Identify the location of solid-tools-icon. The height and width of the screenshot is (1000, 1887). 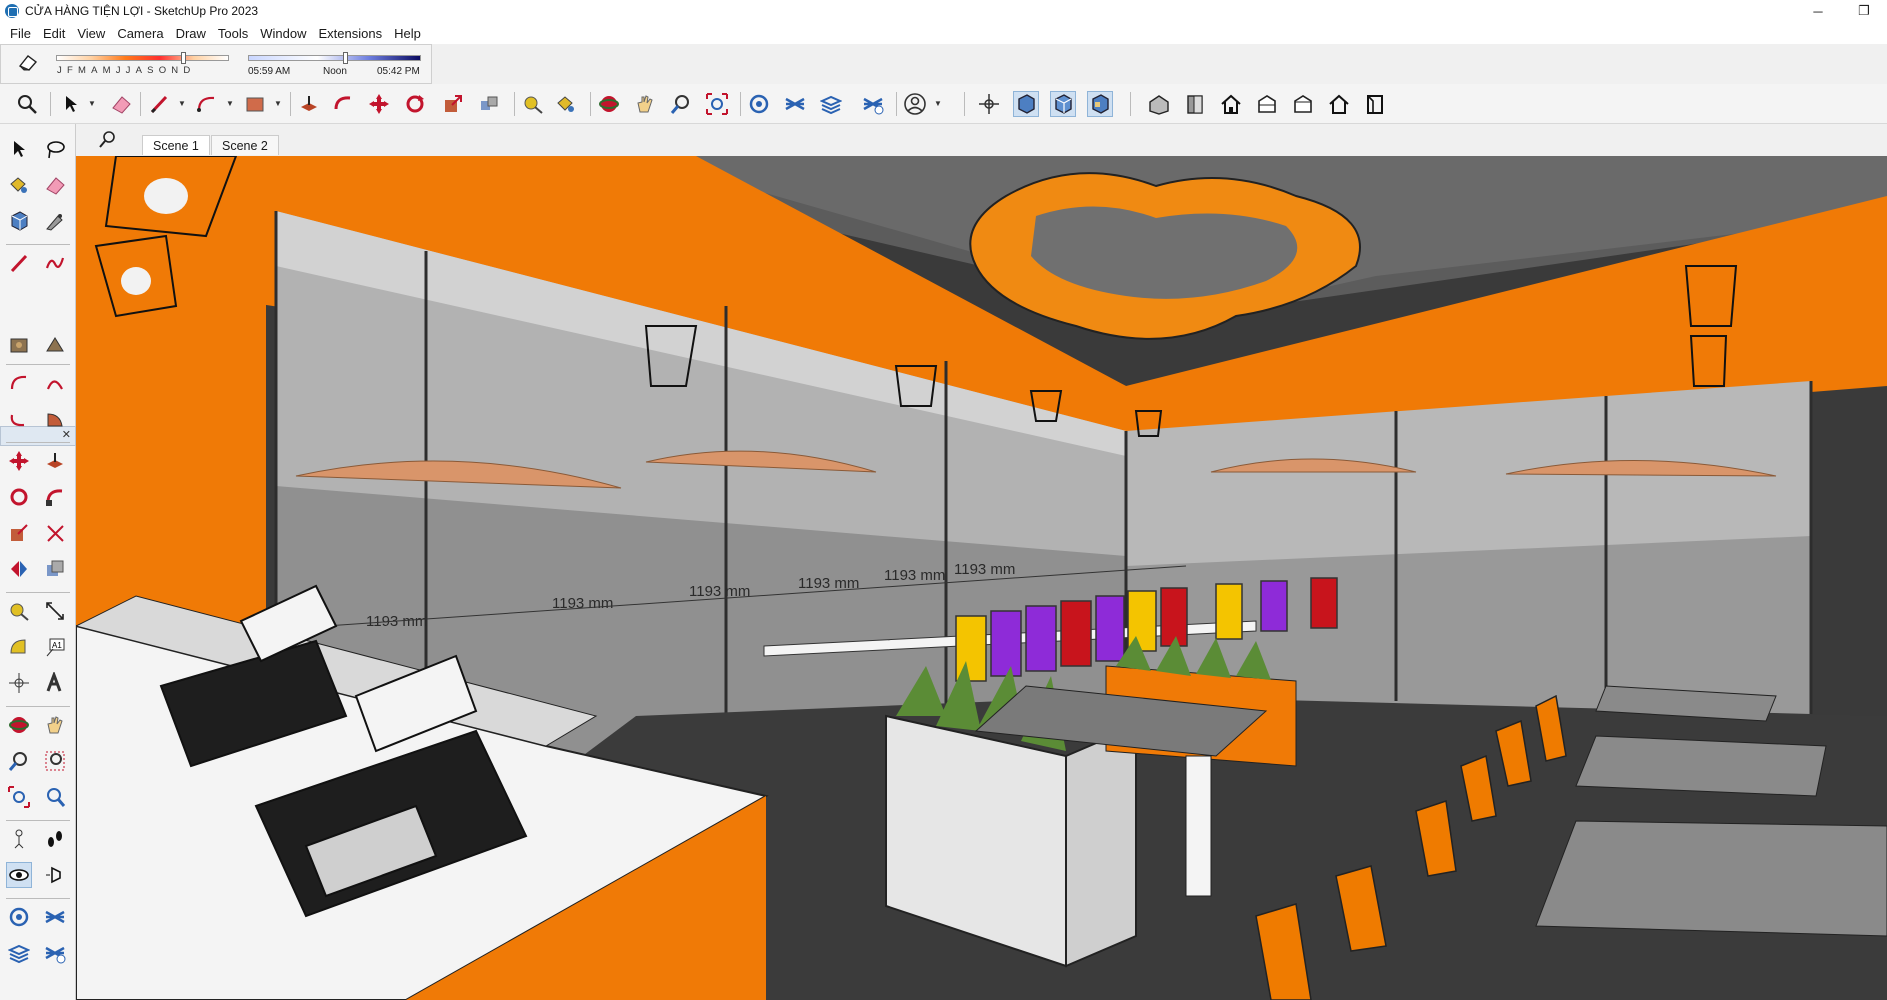
(55, 569).